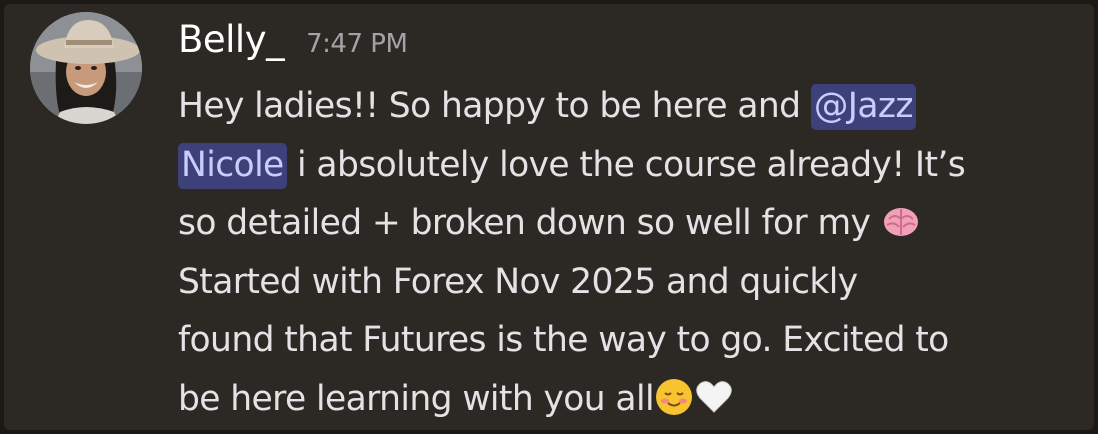 The image size is (1098, 434). I want to click on message-text: Hey ladies!! So happy to be here and, so click(494, 106).